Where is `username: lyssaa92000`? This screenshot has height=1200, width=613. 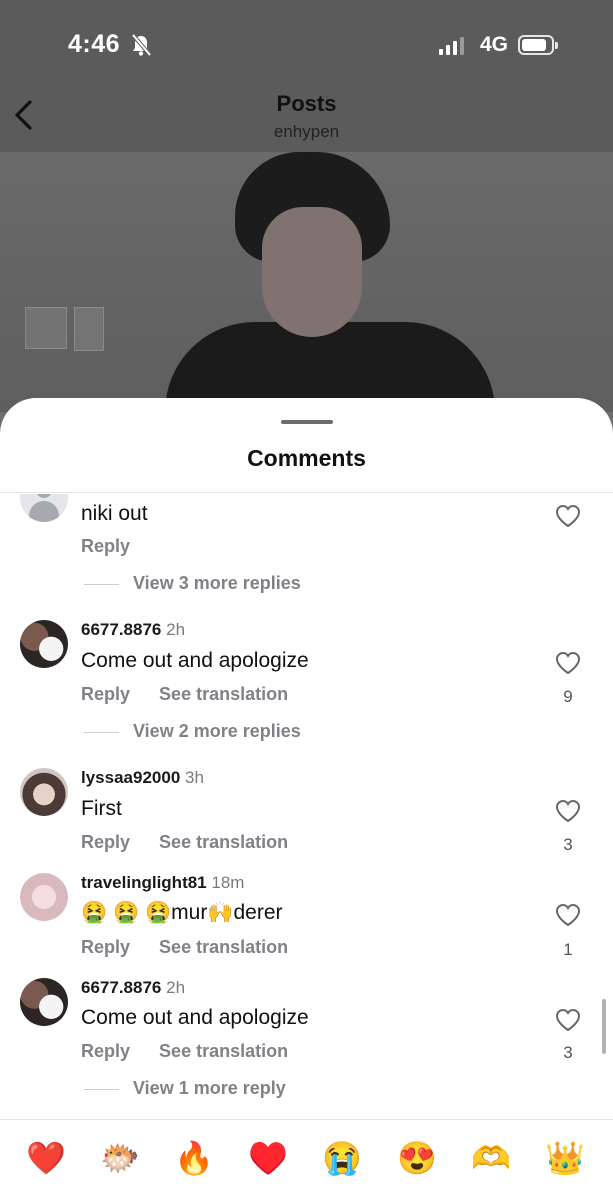 username: lyssaa92000 is located at coordinates (130, 777).